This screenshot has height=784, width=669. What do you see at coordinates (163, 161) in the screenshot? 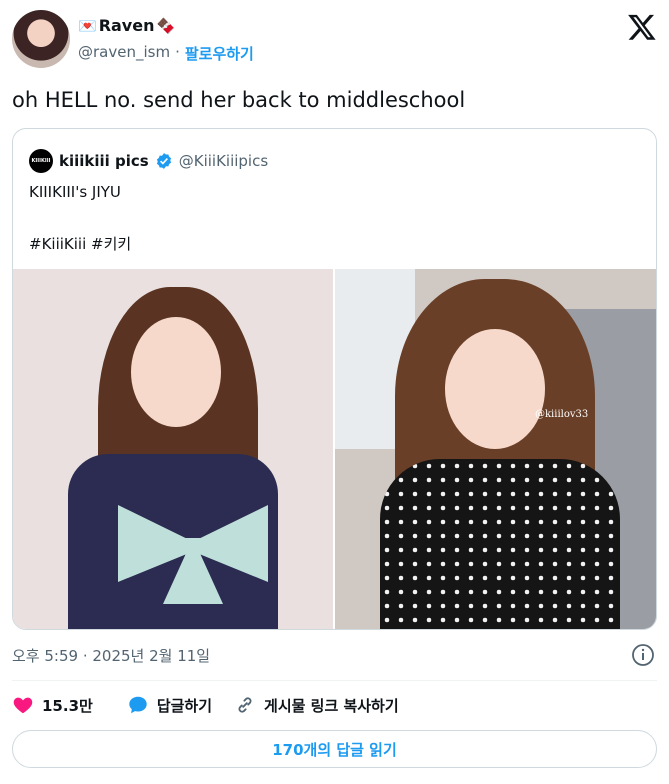
I see `verified-badge-icon` at bounding box center [163, 161].